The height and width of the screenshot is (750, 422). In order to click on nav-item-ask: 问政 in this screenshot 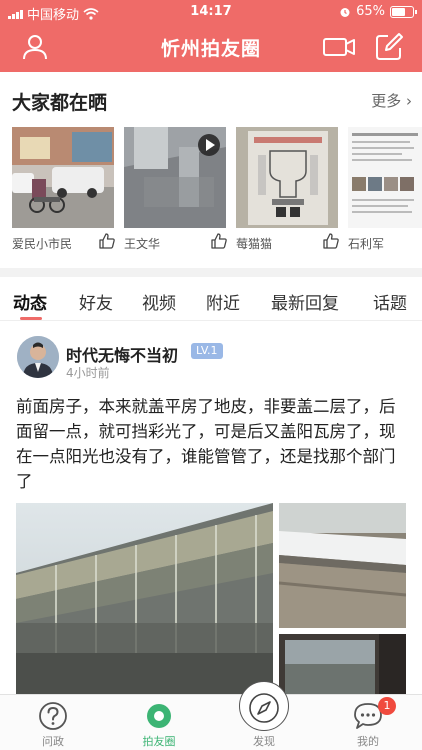, I will do `click(53, 722)`.